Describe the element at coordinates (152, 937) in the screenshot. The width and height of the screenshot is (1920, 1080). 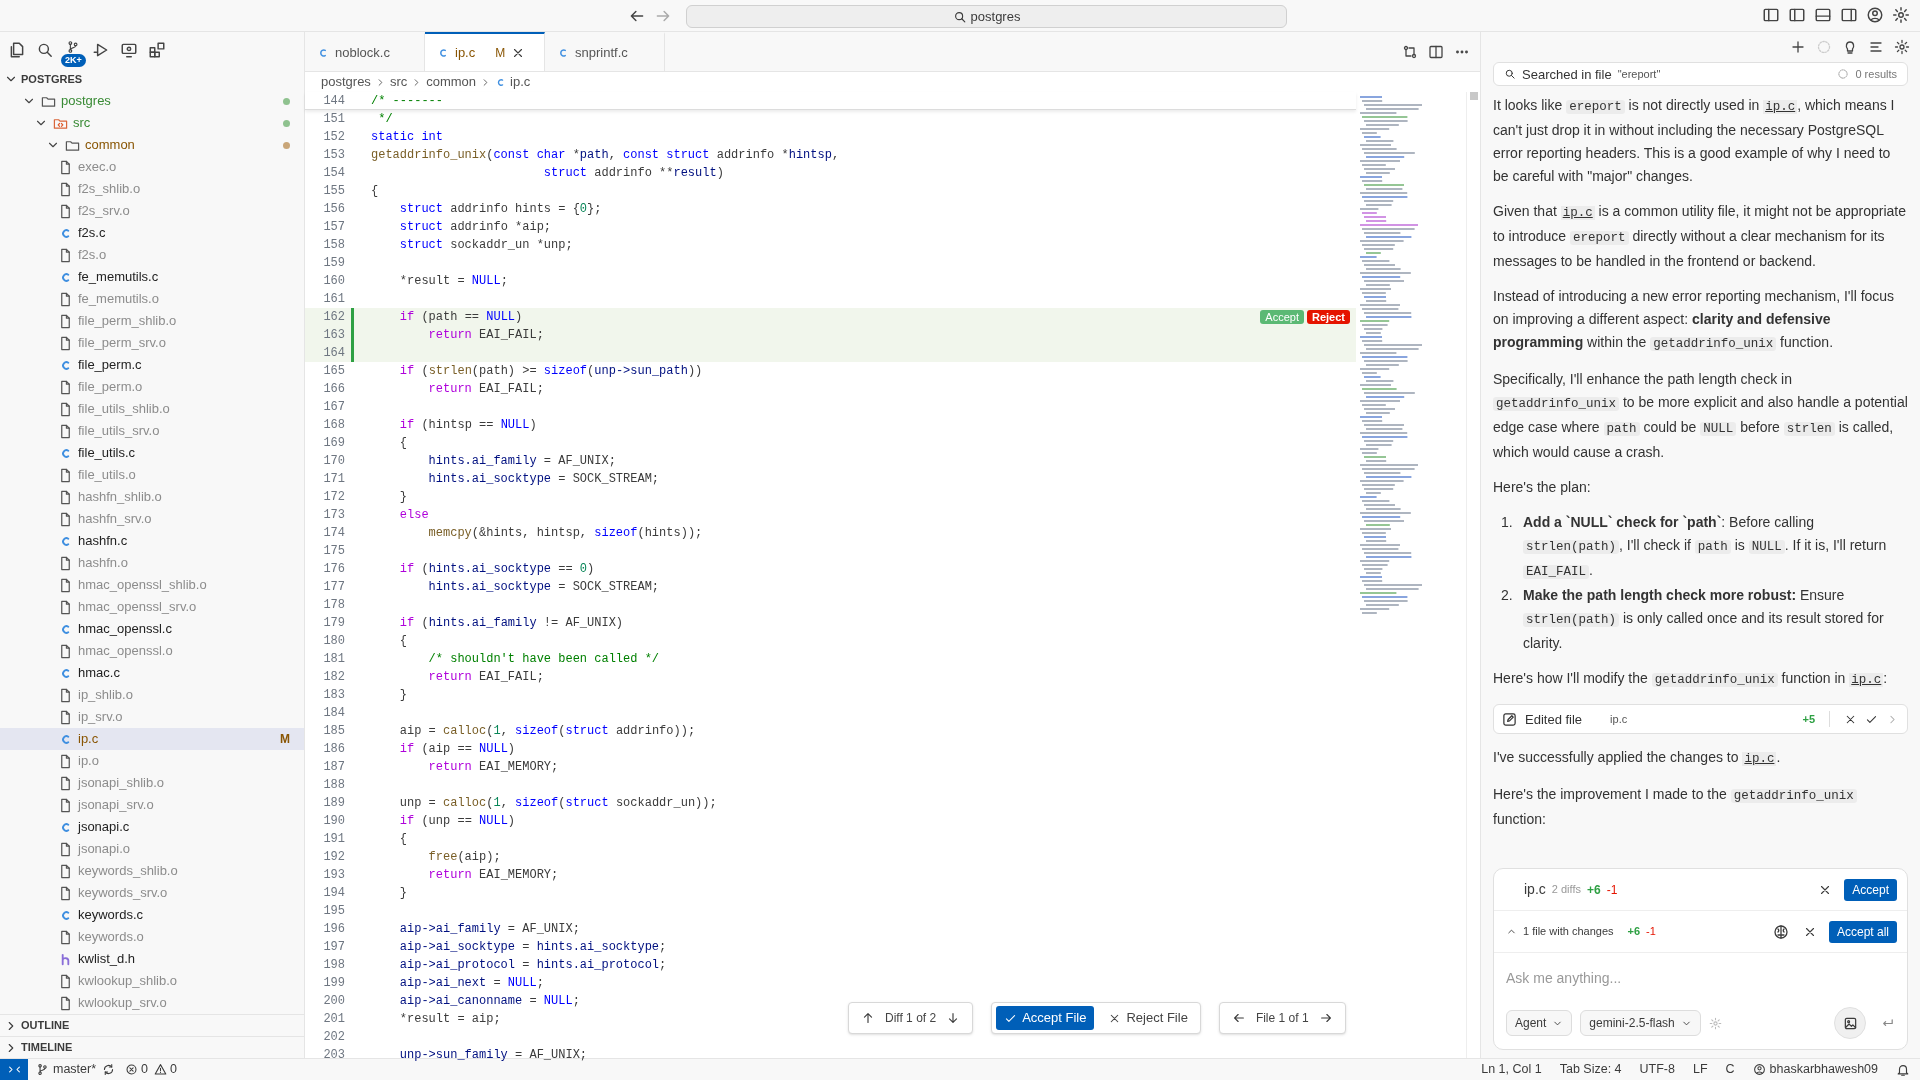
I see `tree-item: keywords.o` at that location.